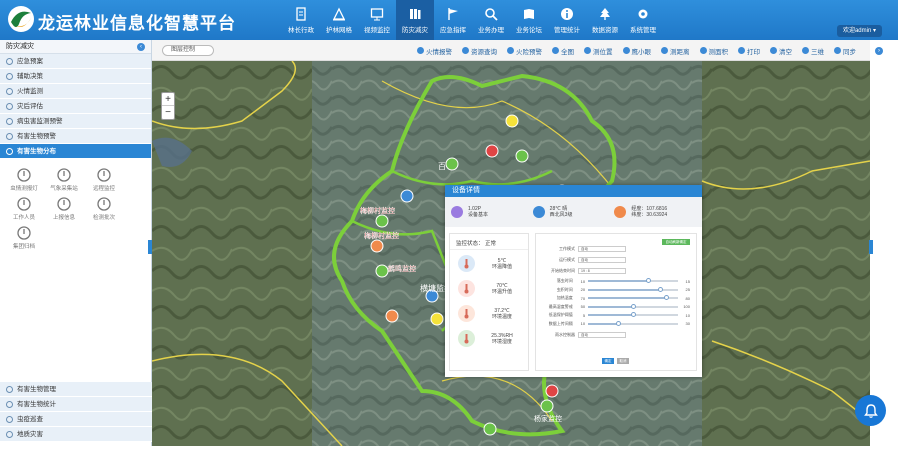 Image resolution: width=898 pixels, height=459 pixels. What do you see at coordinates (598, 50) in the screenshot?
I see `toolbar-button: 测位置` at bounding box center [598, 50].